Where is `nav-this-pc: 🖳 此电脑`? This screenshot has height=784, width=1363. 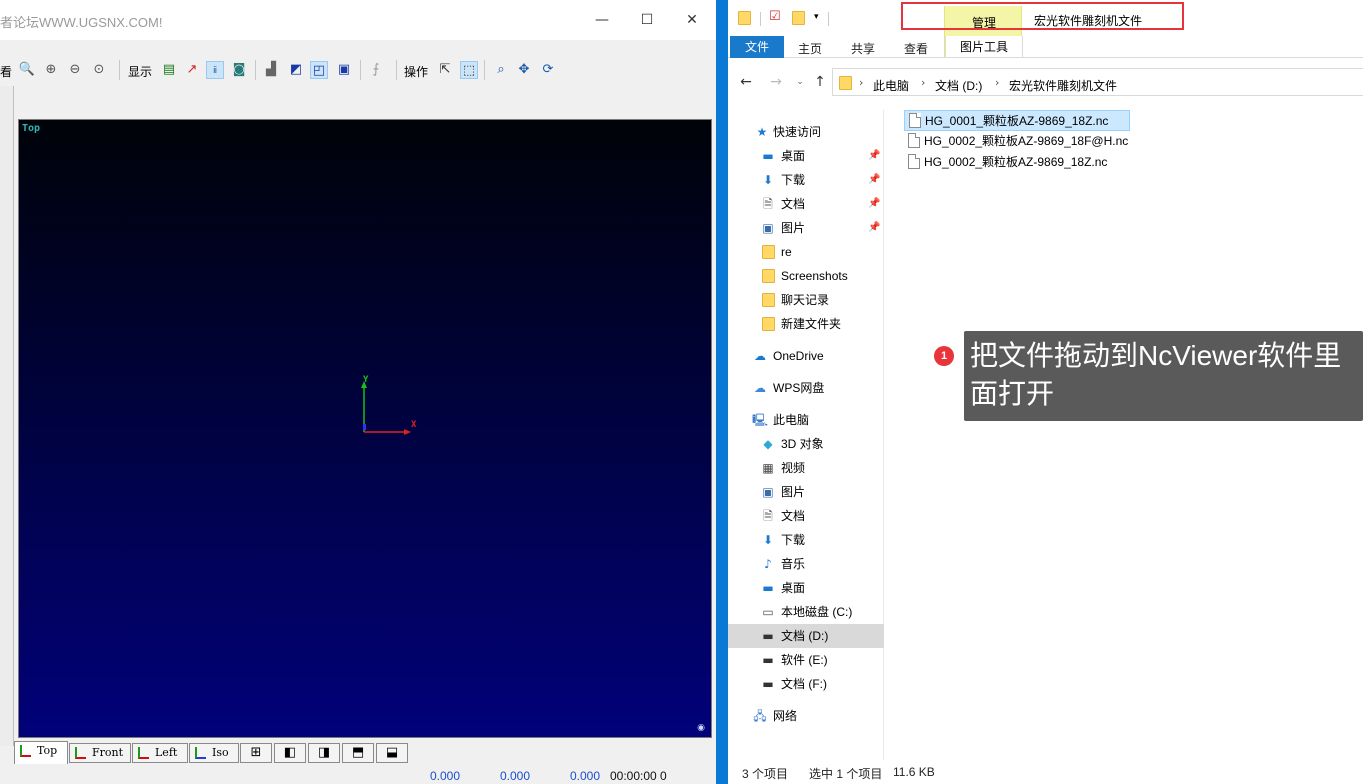
nav-this-pc: 🖳 此电脑 is located at coordinates (806, 420).